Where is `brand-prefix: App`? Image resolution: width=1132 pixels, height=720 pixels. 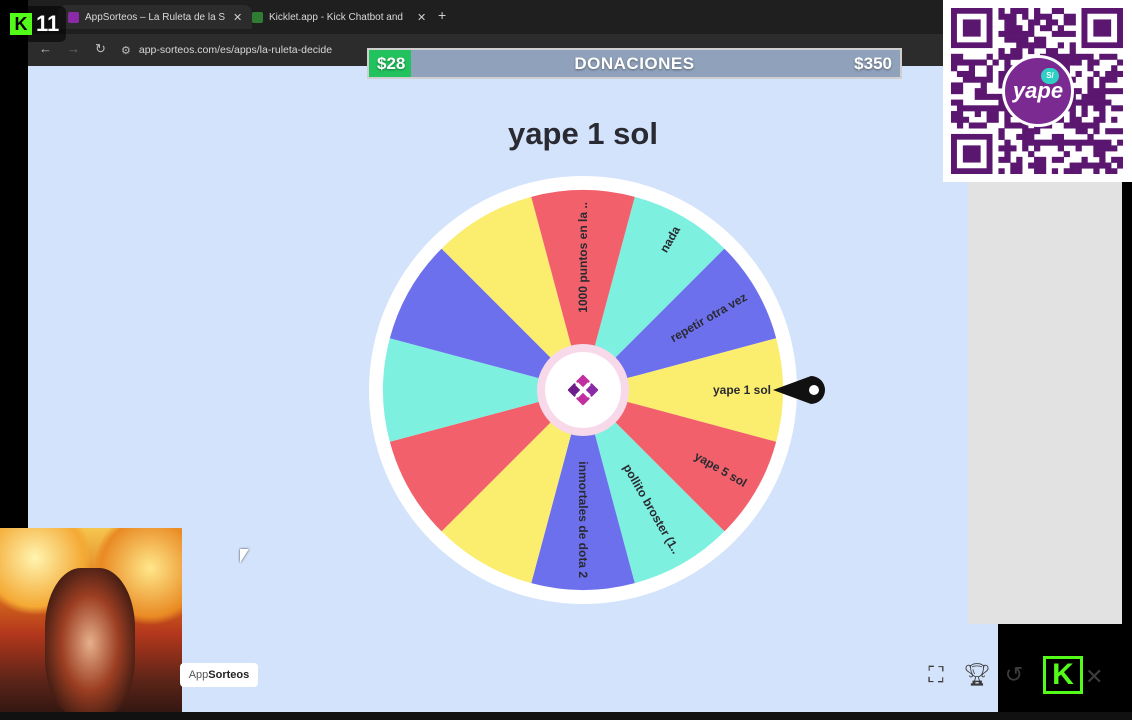
brand-prefix: App is located at coordinates (198, 675).